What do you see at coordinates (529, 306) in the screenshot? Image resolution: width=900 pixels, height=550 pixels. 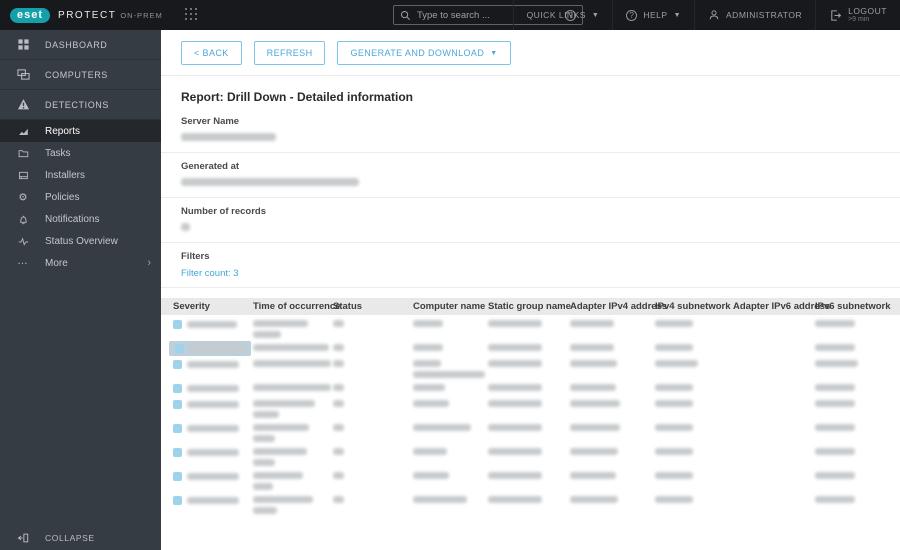 I see `column-header-static-group-name: Static group name` at bounding box center [529, 306].